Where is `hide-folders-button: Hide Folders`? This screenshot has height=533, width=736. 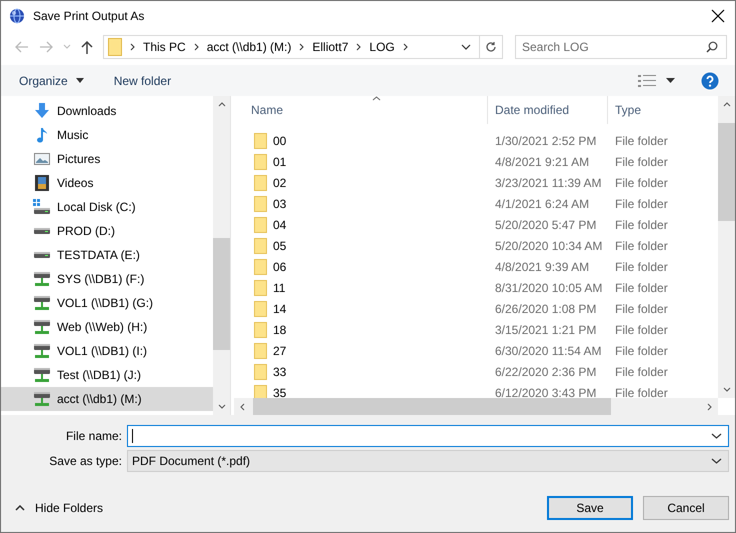 hide-folders-button: Hide Folders is located at coordinates (59, 508).